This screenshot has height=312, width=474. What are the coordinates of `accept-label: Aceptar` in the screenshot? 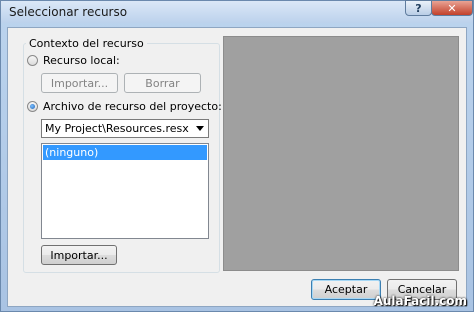 It's located at (346, 289).